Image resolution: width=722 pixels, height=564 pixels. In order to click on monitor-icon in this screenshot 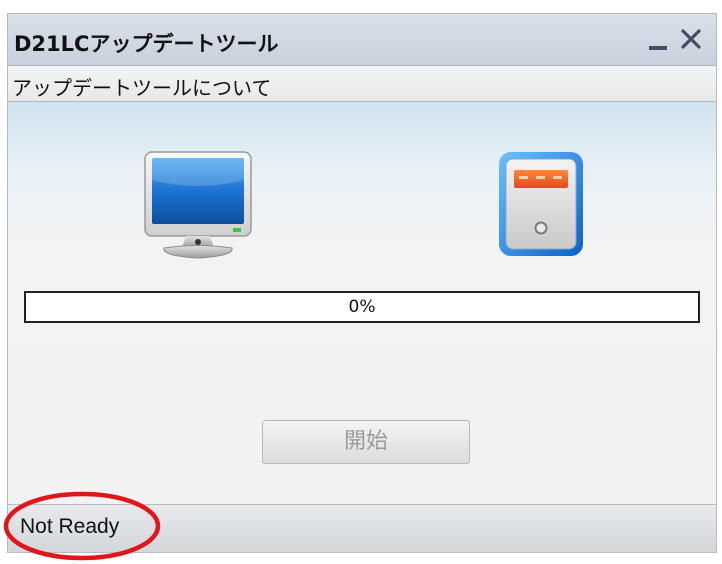, I will do `click(198, 205)`.